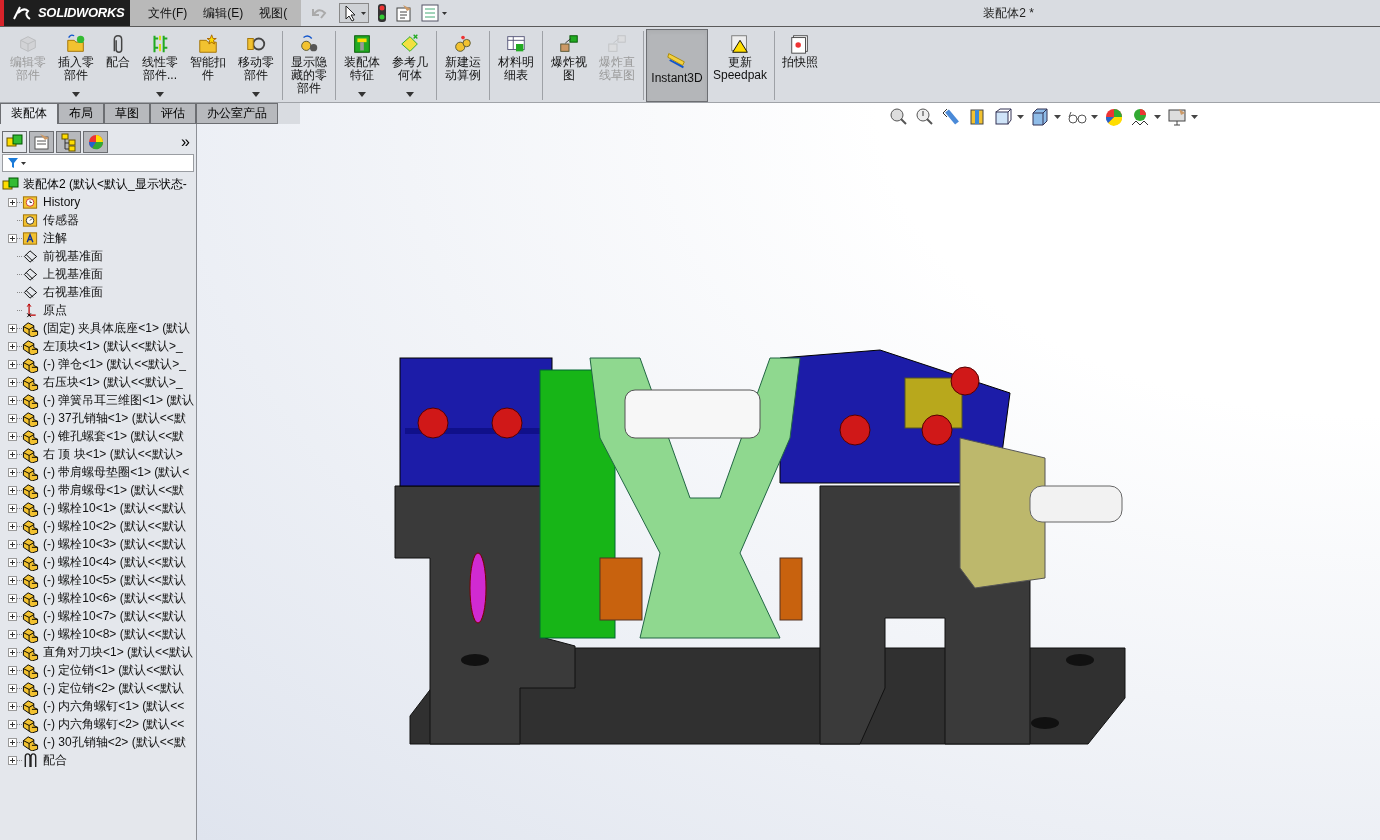 Image resolution: width=1380 pixels, height=840 pixels. What do you see at coordinates (114, 562) in the screenshot?
I see `tree-item: (-) 螺栓10<4> (默认<<默认` at bounding box center [114, 562].